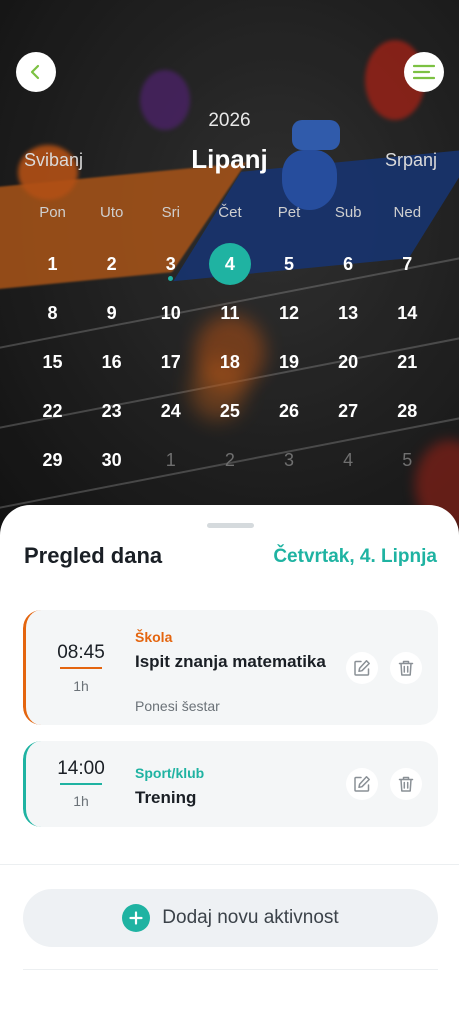 The height and width of the screenshot is (1021, 459). I want to click on calendar-day: 14, so click(407, 316).